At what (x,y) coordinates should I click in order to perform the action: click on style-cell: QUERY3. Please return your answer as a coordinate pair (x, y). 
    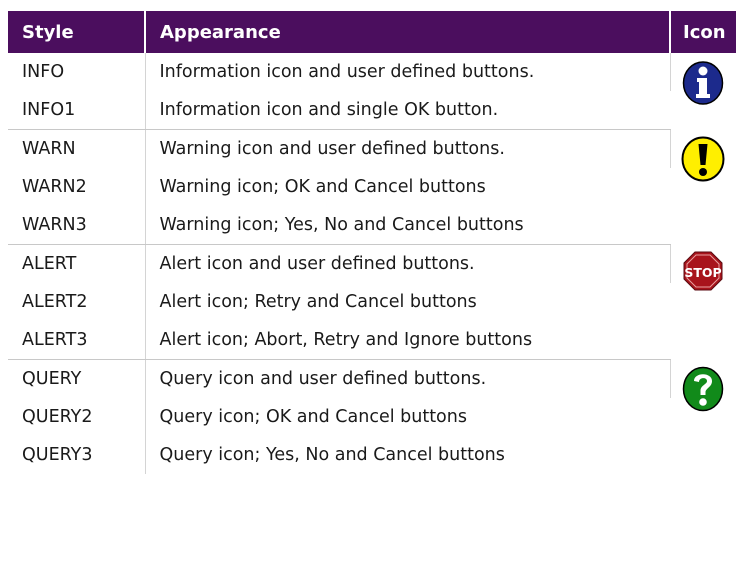
    Looking at the image, I should click on (77, 455).